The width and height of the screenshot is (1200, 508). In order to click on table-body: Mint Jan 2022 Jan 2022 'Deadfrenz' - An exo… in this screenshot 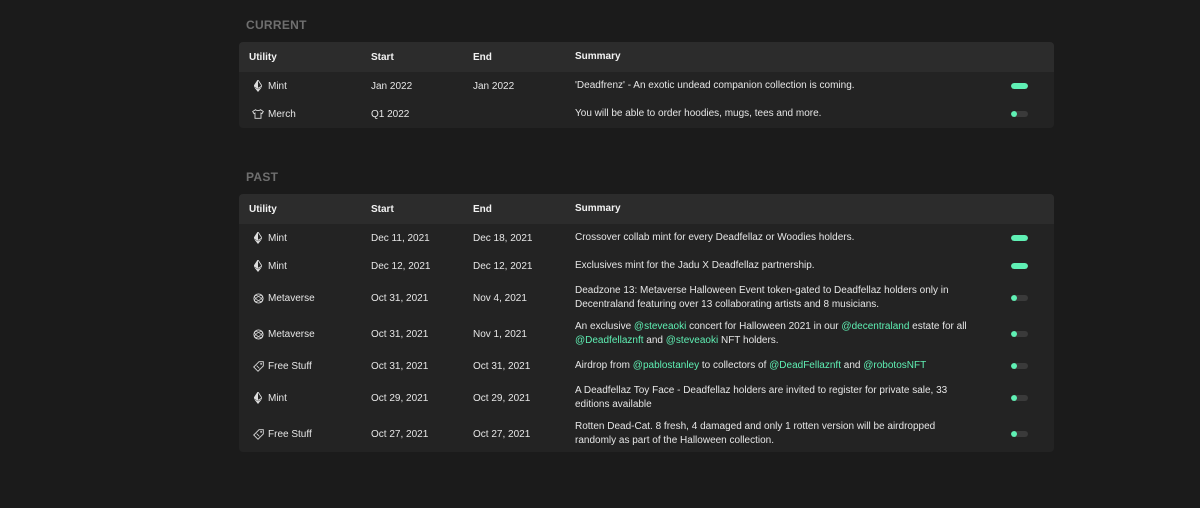, I will do `click(646, 100)`.